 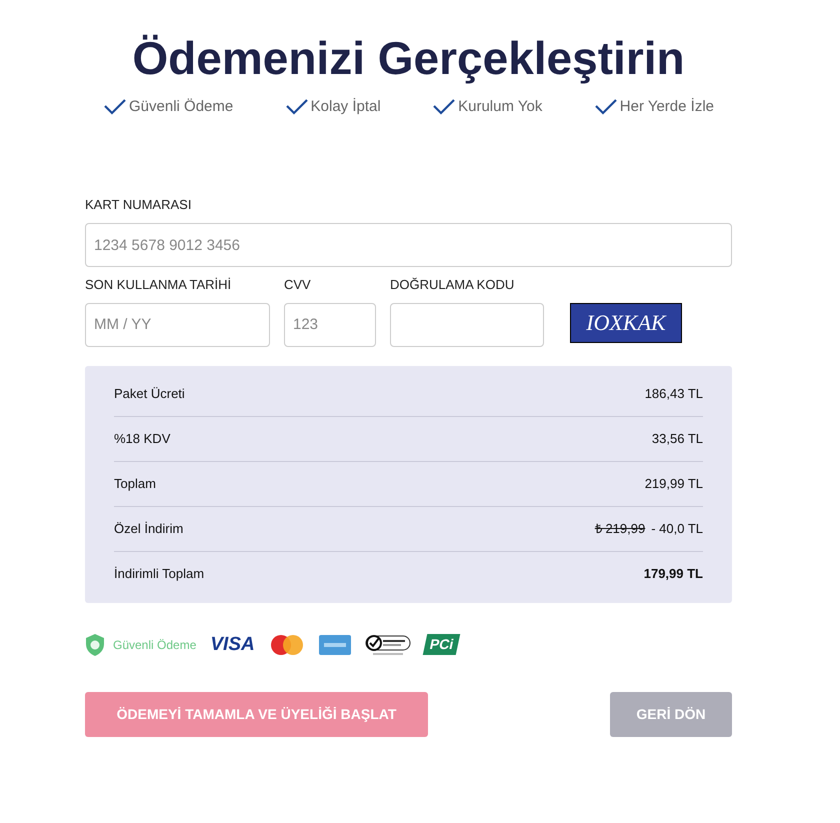 What do you see at coordinates (667, 107) in the screenshot?
I see `feature-label: Her Yerde İzle` at bounding box center [667, 107].